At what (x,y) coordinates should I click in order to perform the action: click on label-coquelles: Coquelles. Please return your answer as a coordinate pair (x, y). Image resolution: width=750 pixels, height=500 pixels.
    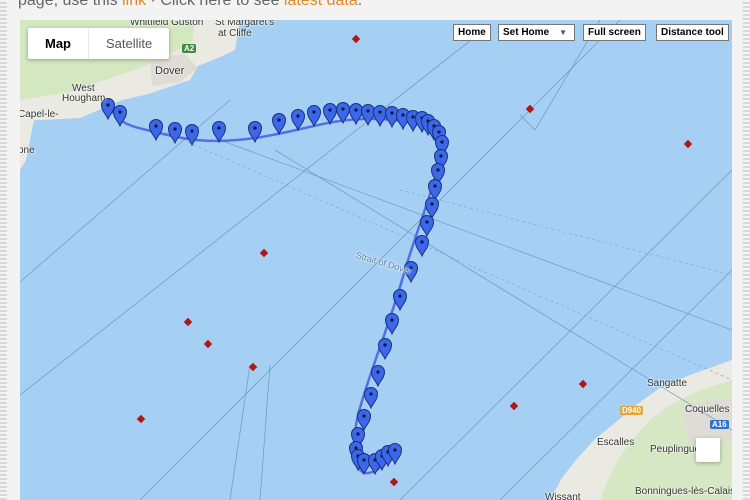
    Looking at the image, I should click on (707, 409).